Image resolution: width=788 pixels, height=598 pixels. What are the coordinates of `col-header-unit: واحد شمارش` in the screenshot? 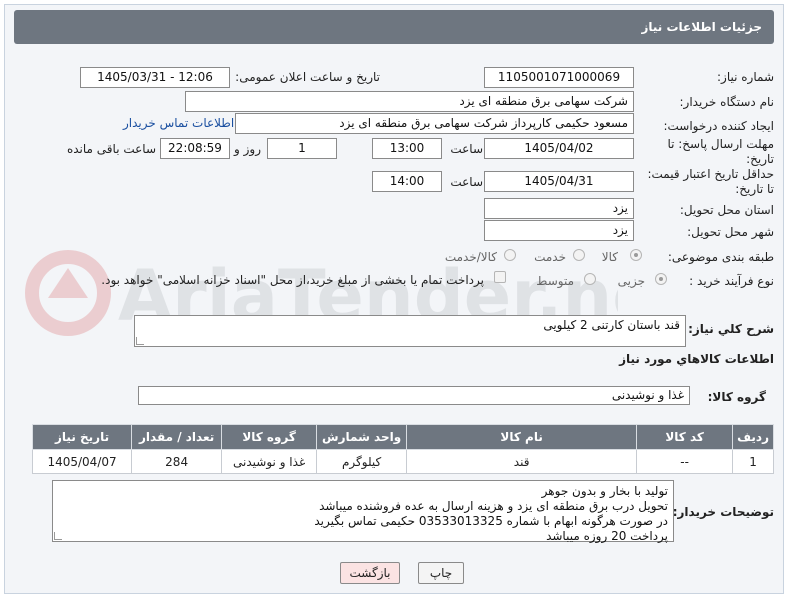 It's located at (362, 437).